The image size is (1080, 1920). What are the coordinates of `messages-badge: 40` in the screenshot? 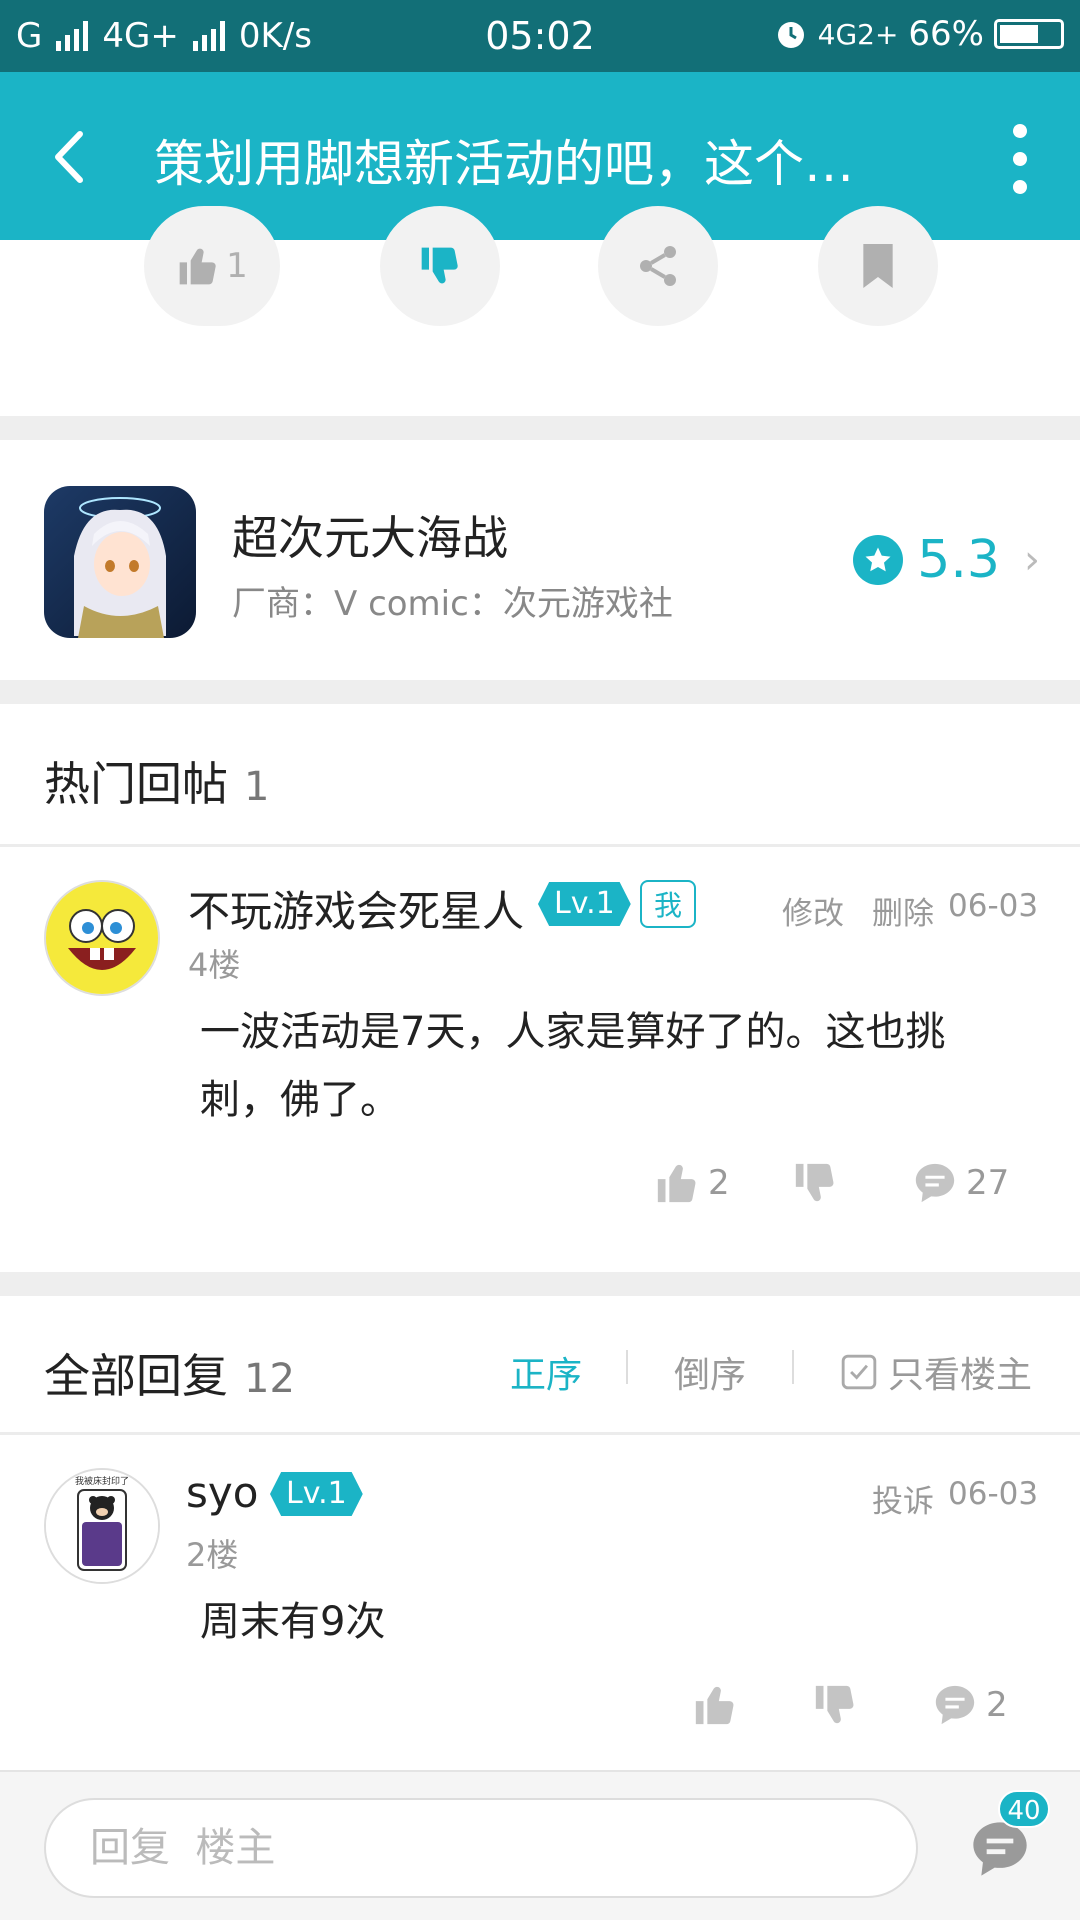 It's located at (1024, 1809).